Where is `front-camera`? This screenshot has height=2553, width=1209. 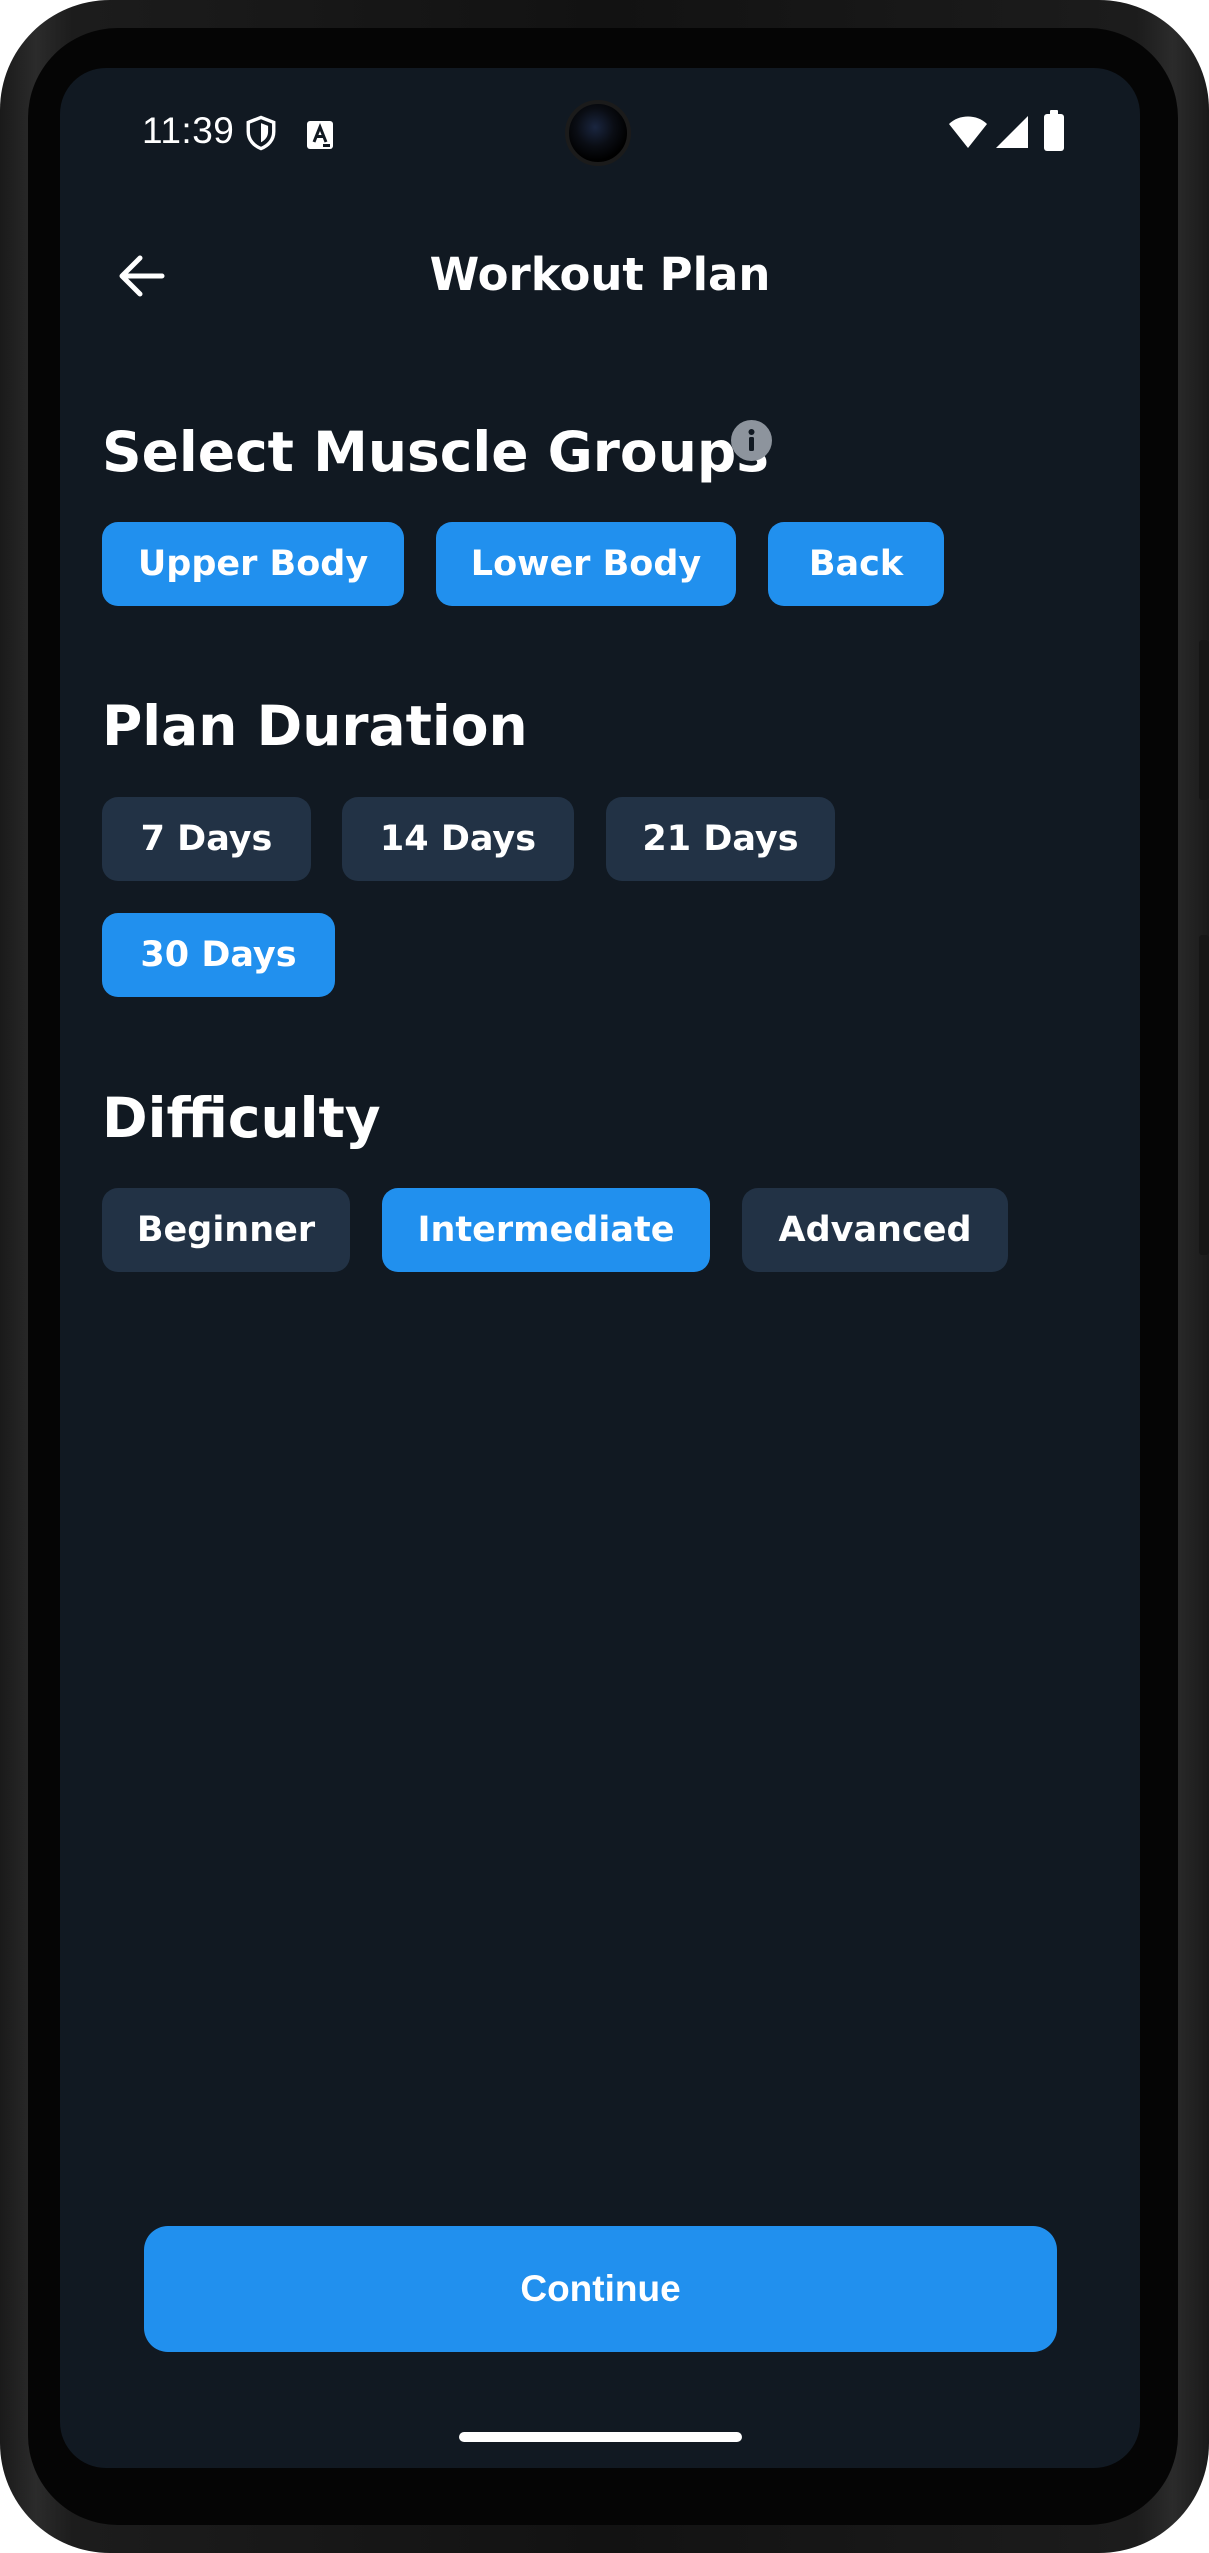 front-camera is located at coordinates (598, 133).